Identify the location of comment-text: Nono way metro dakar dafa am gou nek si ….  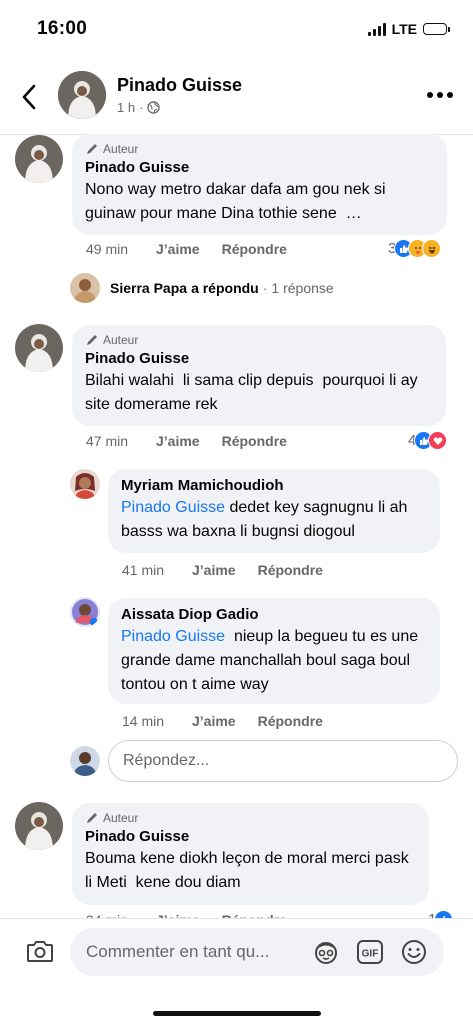
(238, 201).